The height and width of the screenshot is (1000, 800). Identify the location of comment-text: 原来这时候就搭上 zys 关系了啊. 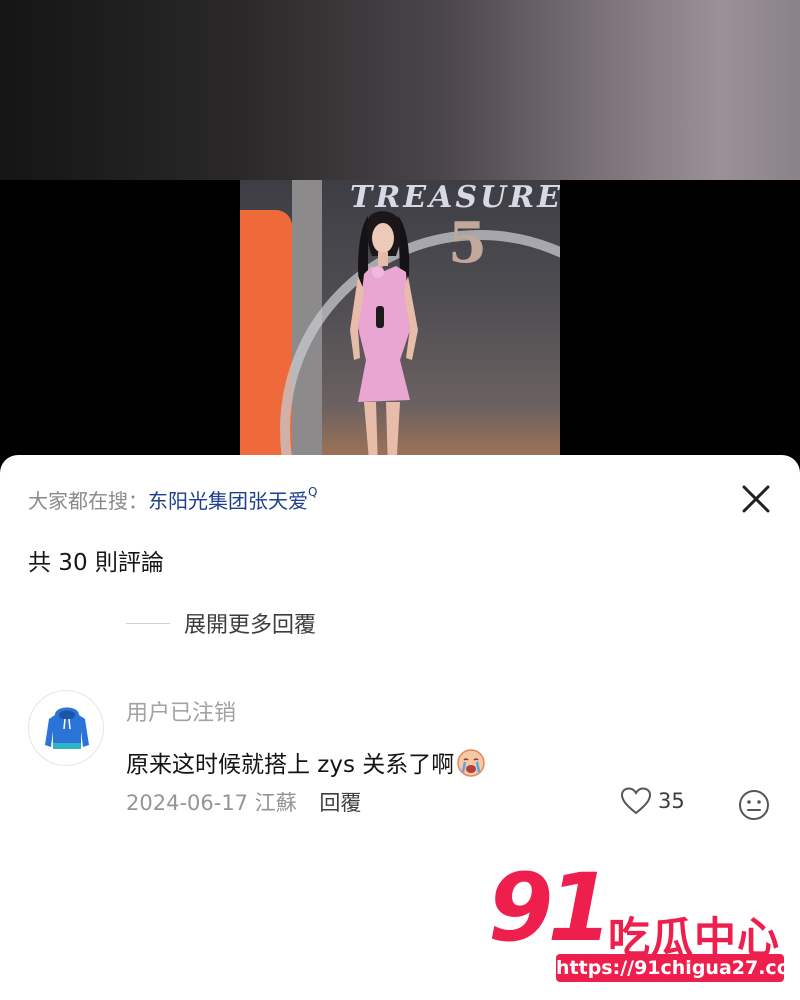
(290, 765).